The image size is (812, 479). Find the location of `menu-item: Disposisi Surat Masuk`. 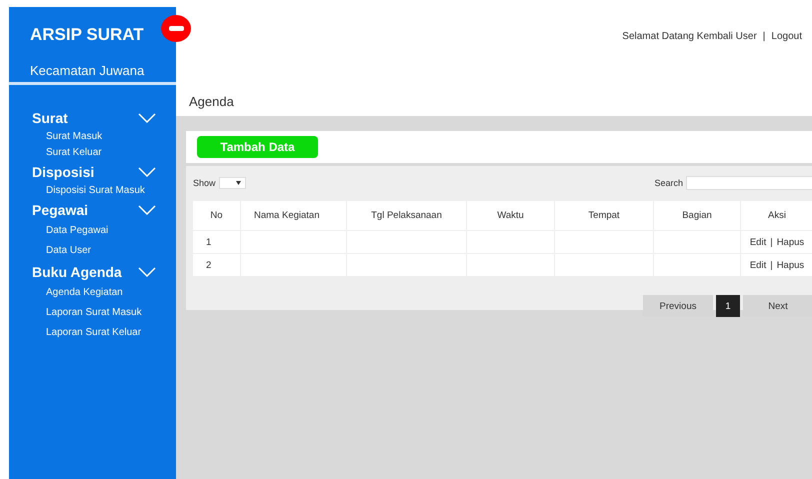

menu-item: Disposisi Surat Masuk is located at coordinates (104, 191).